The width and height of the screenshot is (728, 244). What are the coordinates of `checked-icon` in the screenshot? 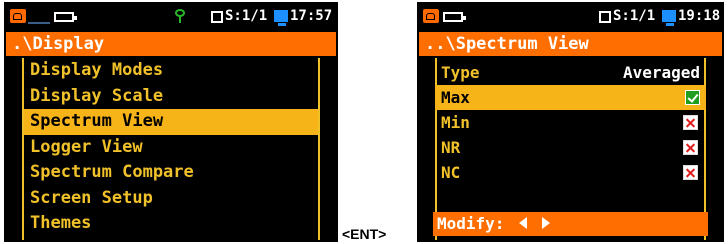 It's located at (692, 97).